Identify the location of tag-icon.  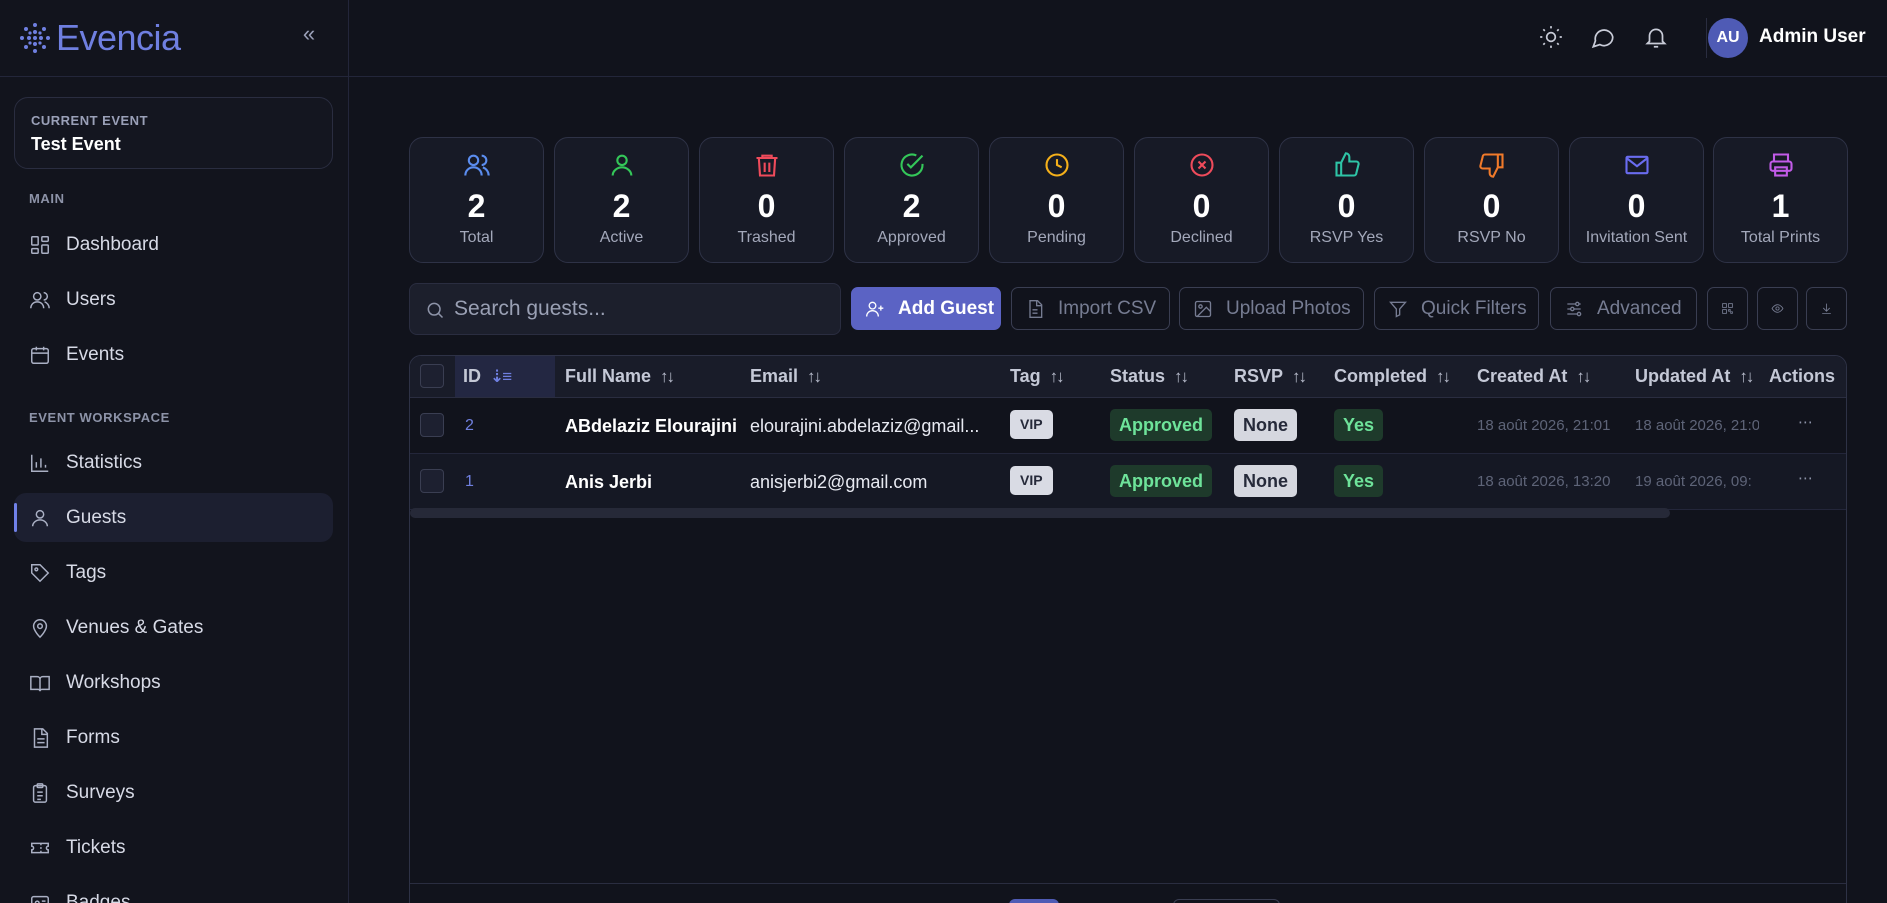
(40, 572).